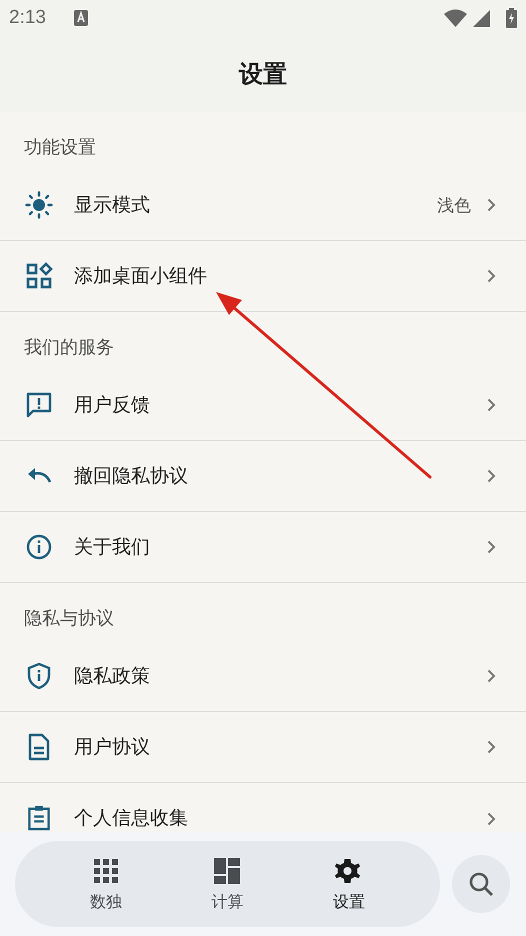 The height and width of the screenshot is (936, 526). What do you see at coordinates (69, 618) in the screenshot?
I see `section-title: 隐私与协议` at bounding box center [69, 618].